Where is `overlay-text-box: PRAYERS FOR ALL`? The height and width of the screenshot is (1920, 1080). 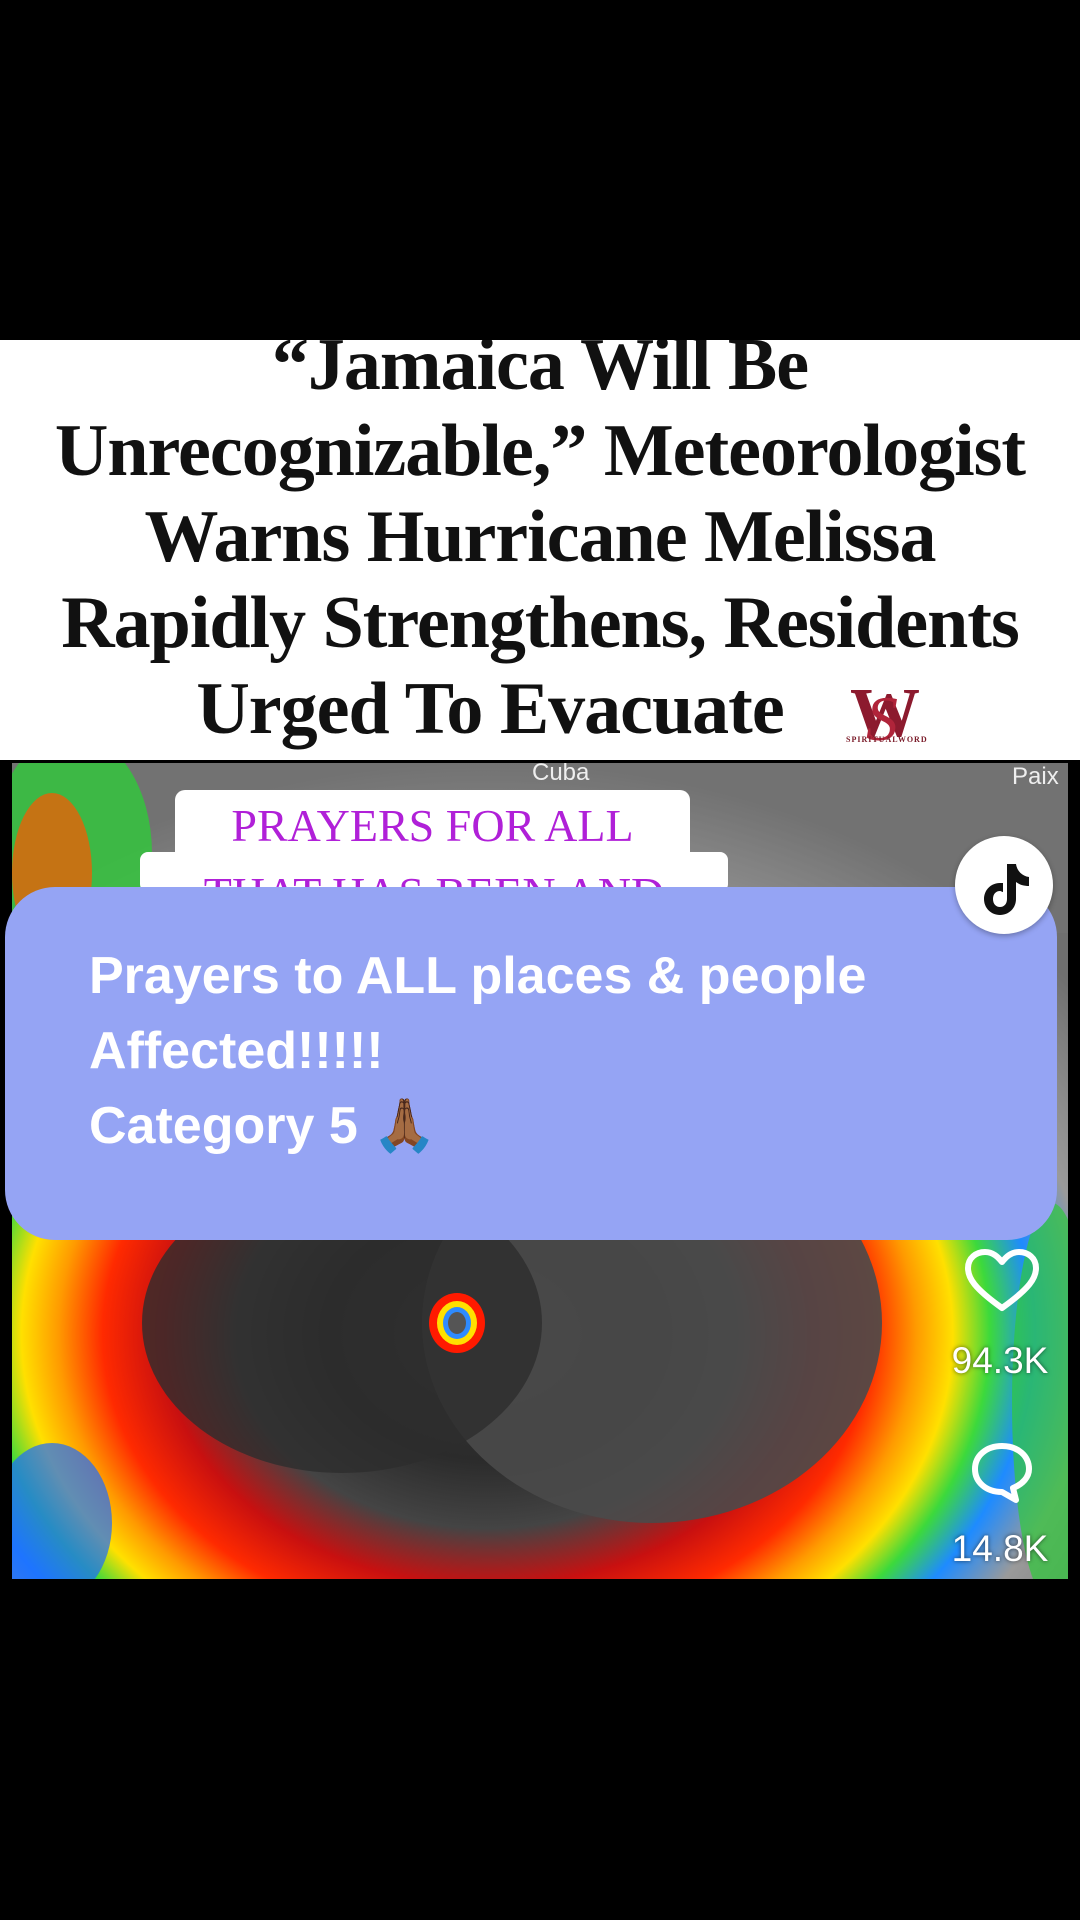
overlay-text-box: PRAYERS FOR ALL is located at coordinates (432, 830).